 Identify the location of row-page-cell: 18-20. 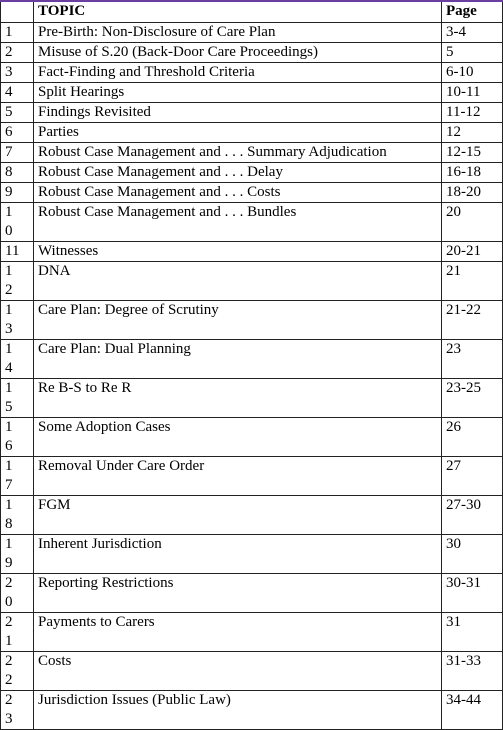
(472, 192).